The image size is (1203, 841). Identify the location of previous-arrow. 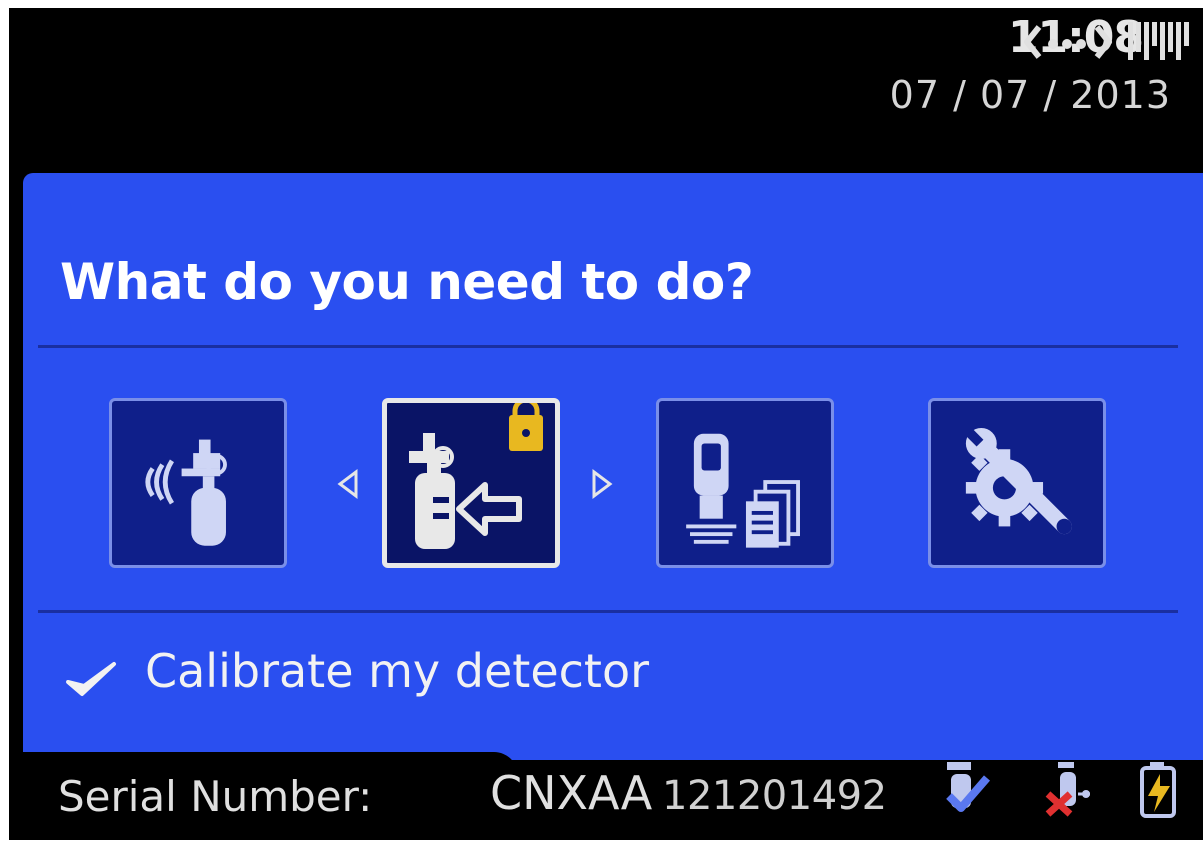
(348, 484).